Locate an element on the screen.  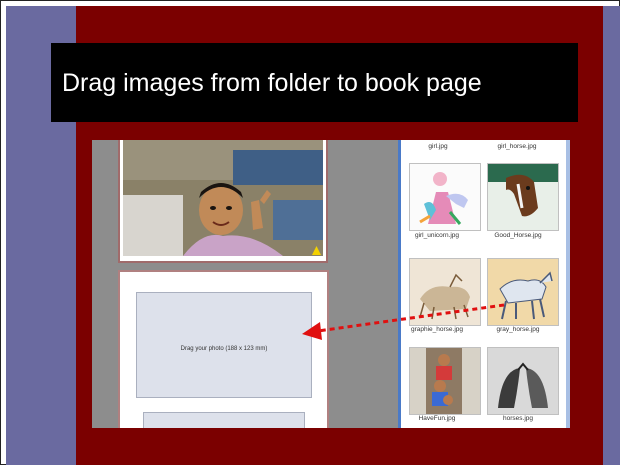
drag-arrow-line is located at coordinates (411, 318).